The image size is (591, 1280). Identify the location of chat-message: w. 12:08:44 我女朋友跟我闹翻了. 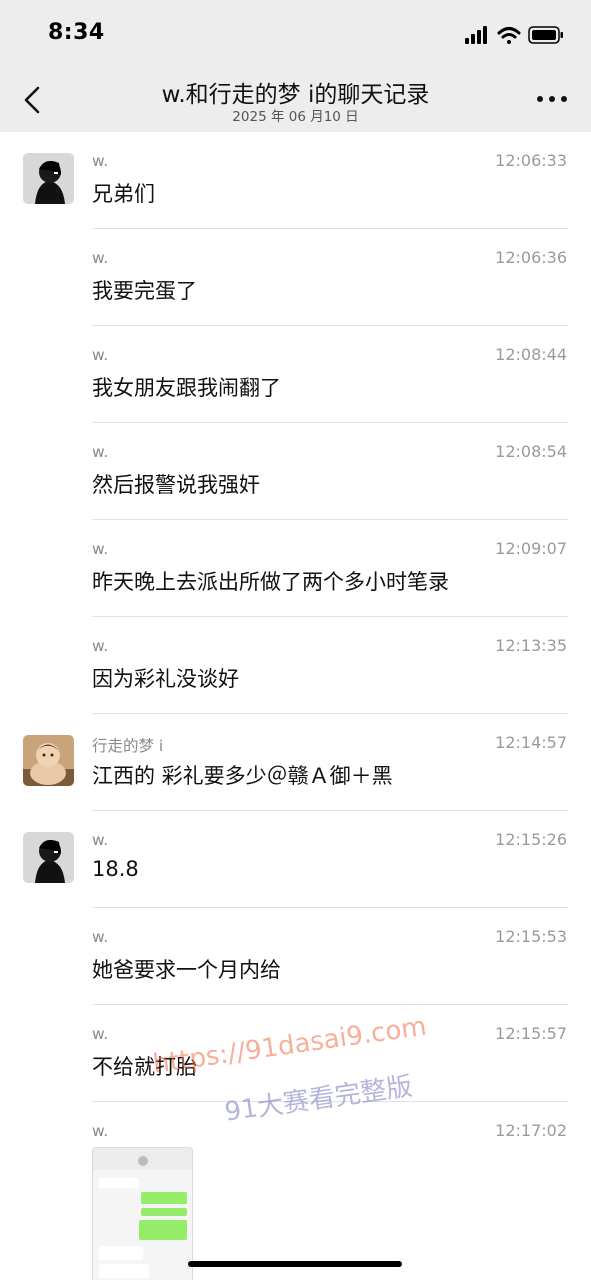
(295, 374).